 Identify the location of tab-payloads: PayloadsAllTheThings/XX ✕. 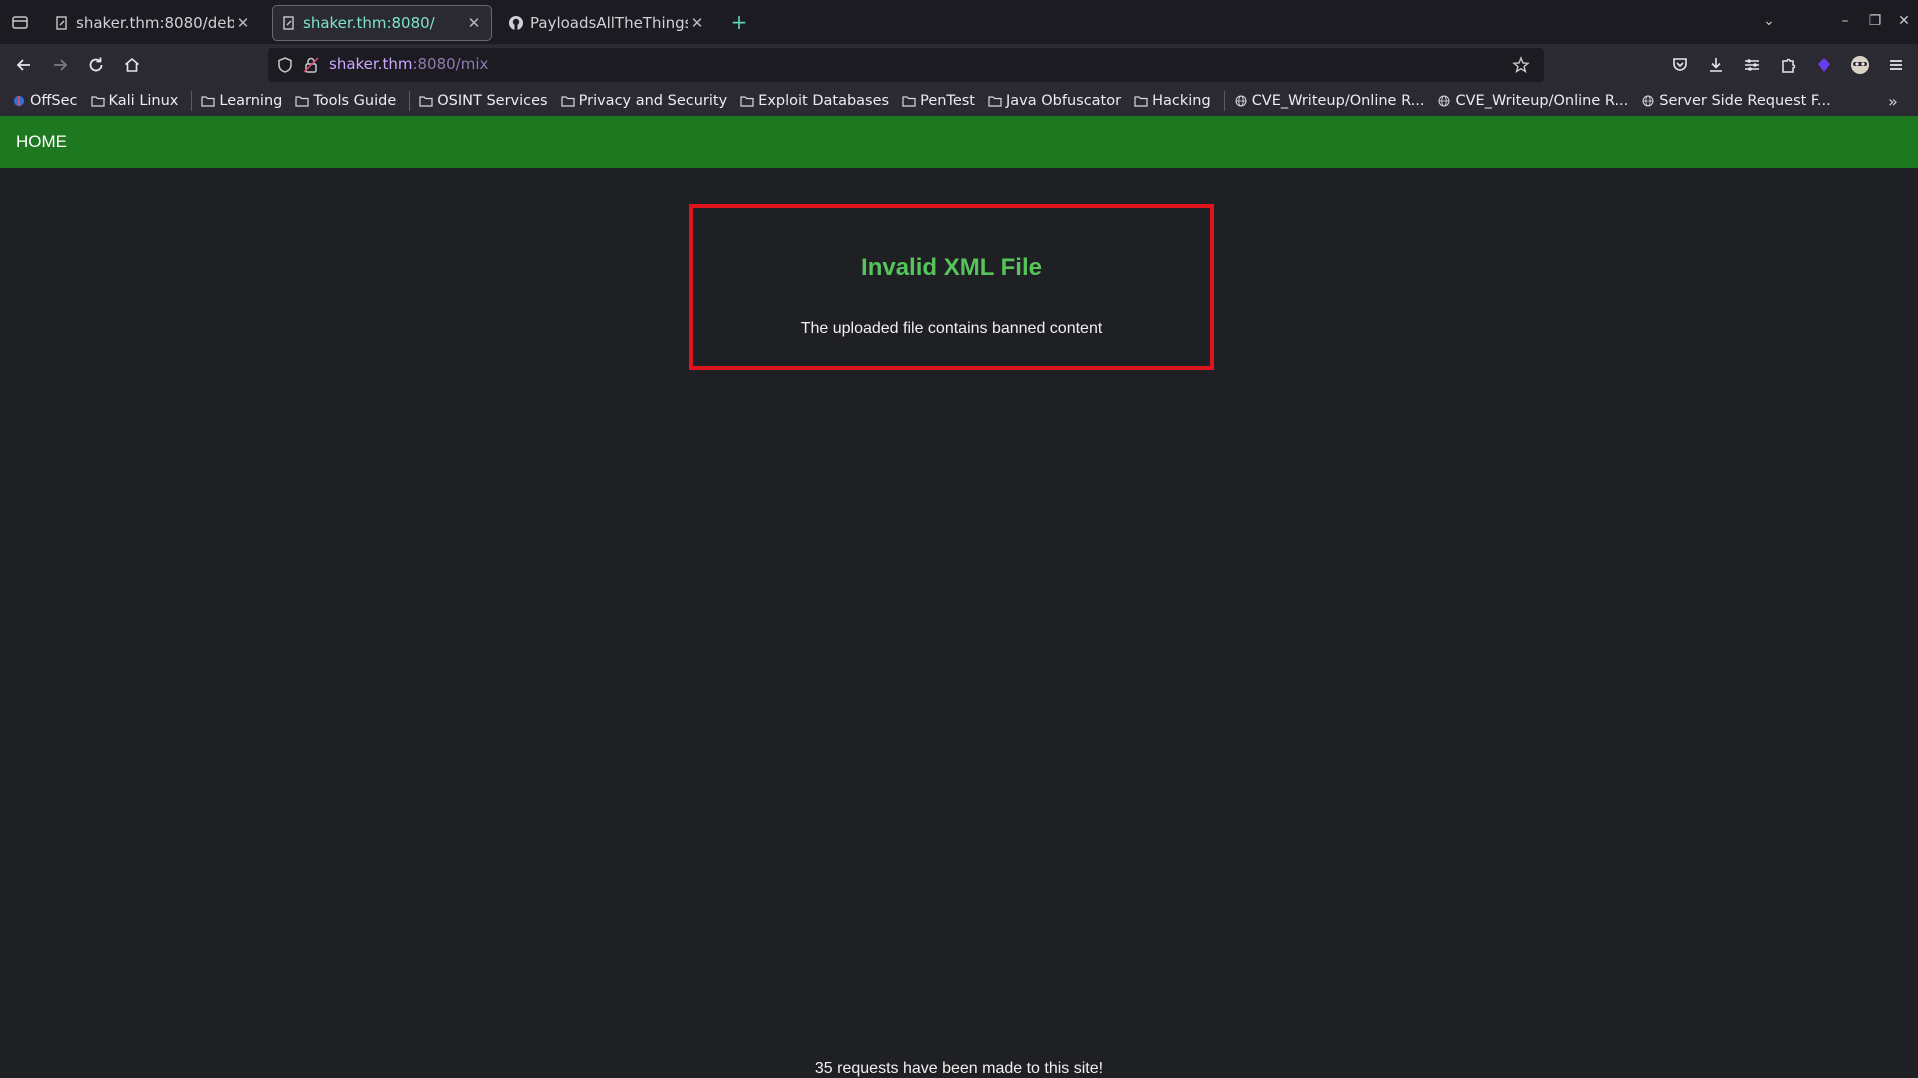
(607, 23).